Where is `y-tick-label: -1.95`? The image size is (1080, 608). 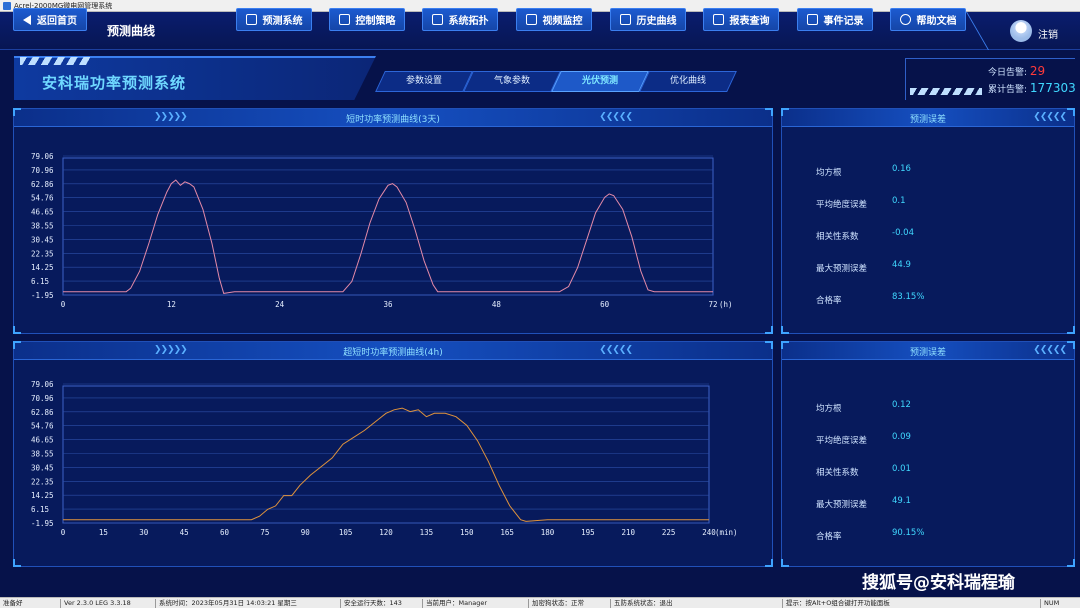
y-tick-label: -1.95 is located at coordinates (42, 295).